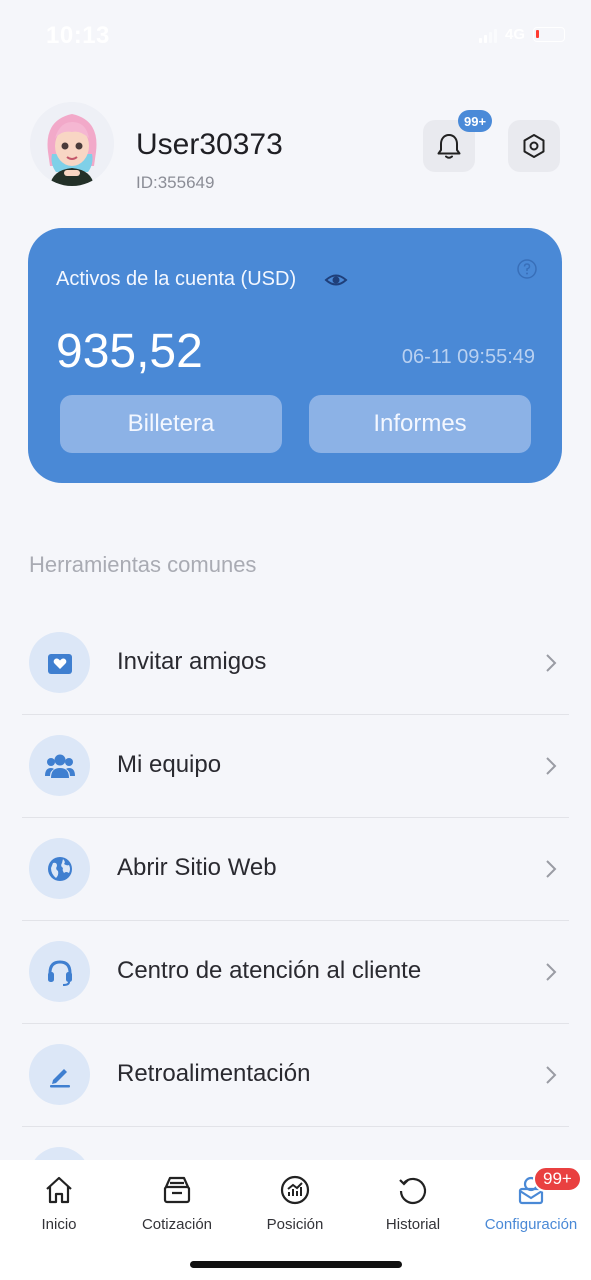  Describe the element at coordinates (295, 869) in the screenshot. I see `list-item-open-website: Abrir Sitio Web` at that location.